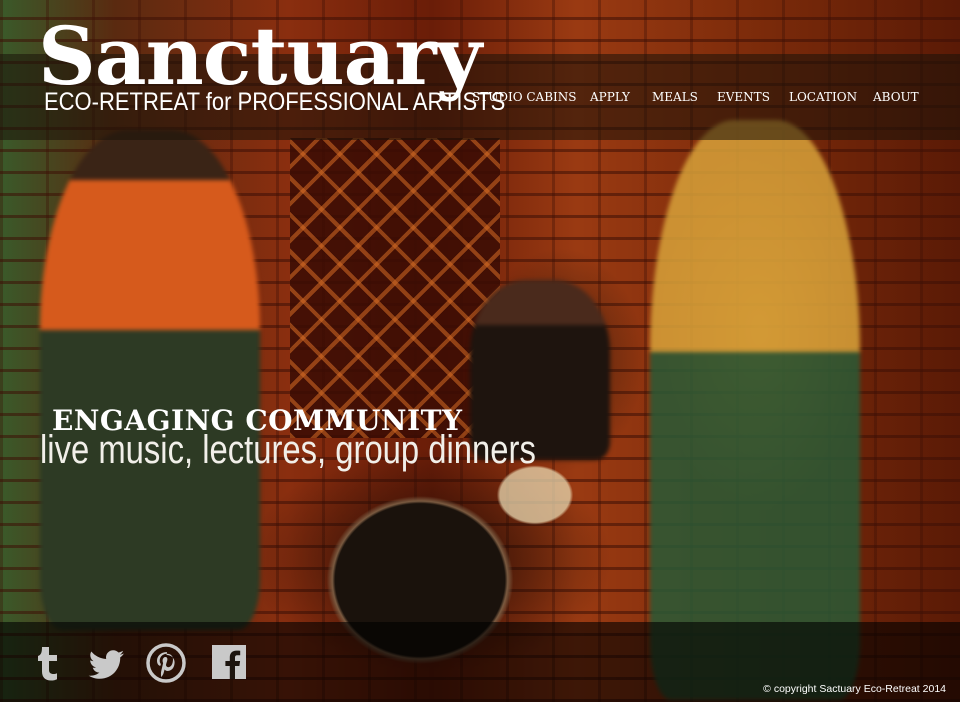 This screenshot has width=960, height=702. What do you see at coordinates (260, 56) in the screenshot?
I see `site-logo-title: Sanctuary` at bounding box center [260, 56].